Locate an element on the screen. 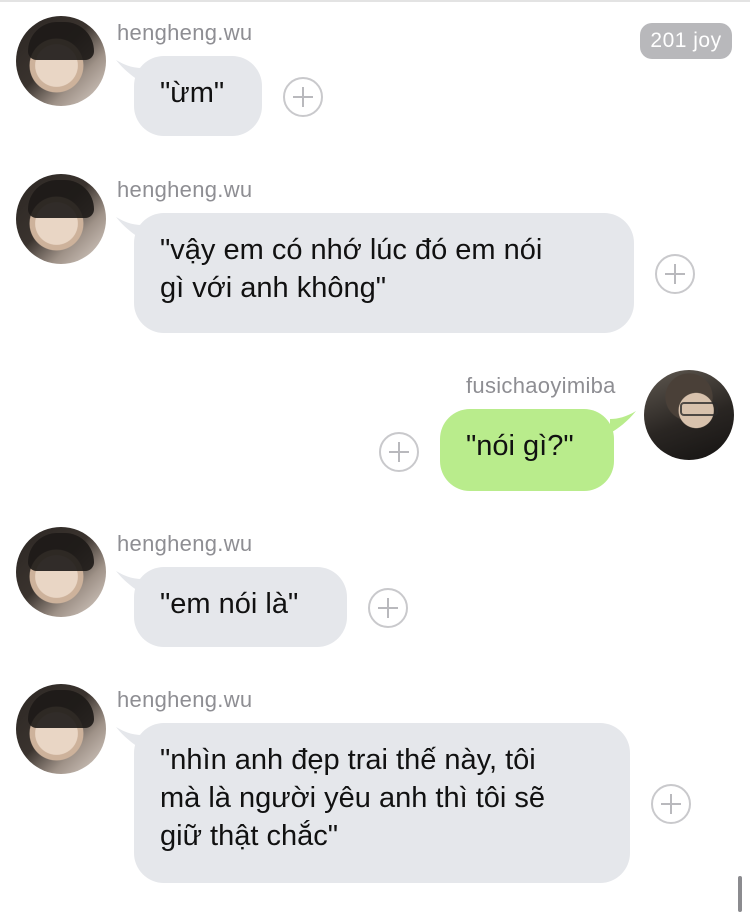 Image resolution: width=750 pixels, height=913 pixels. reaction-count-badge: 201 joy is located at coordinates (686, 41).